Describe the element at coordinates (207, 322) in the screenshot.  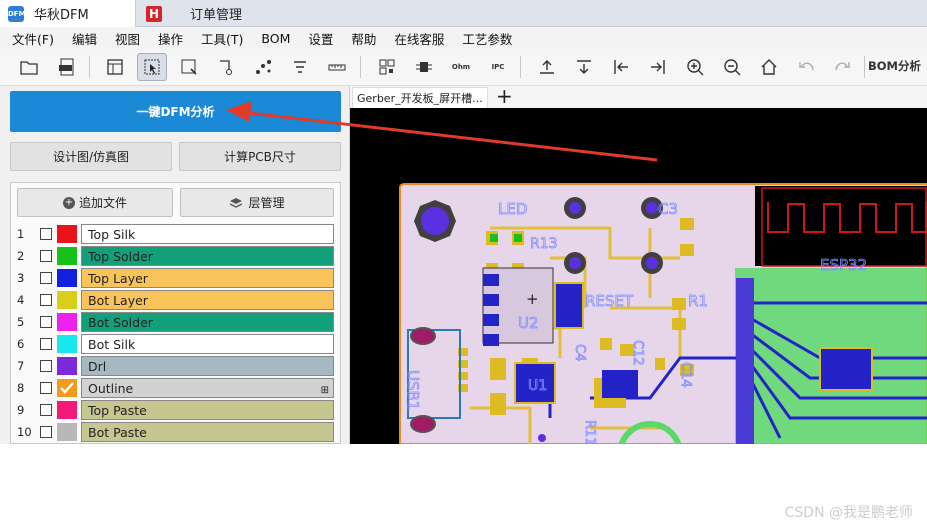
I see `layer-name: Bot Solder` at that location.